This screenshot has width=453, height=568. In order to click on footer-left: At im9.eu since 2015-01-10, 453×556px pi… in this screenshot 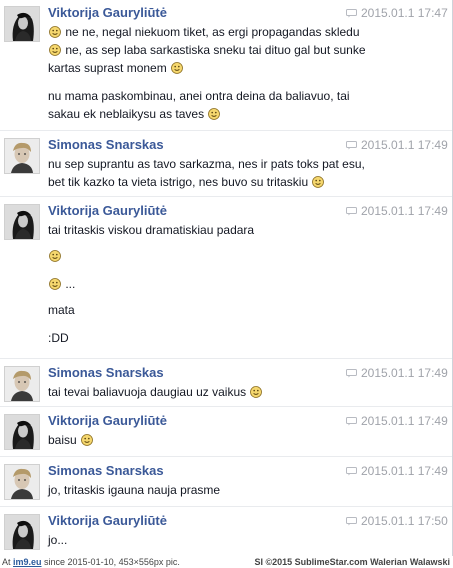, I will do `click(91, 562)`.